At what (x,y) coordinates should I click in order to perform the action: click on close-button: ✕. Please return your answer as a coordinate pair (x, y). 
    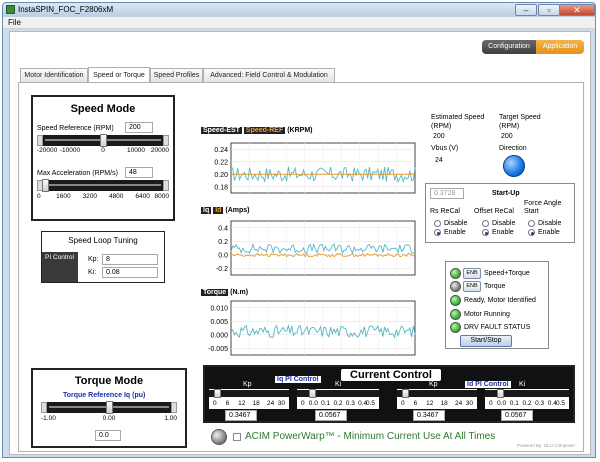
    Looking at the image, I should click on (577, 10).